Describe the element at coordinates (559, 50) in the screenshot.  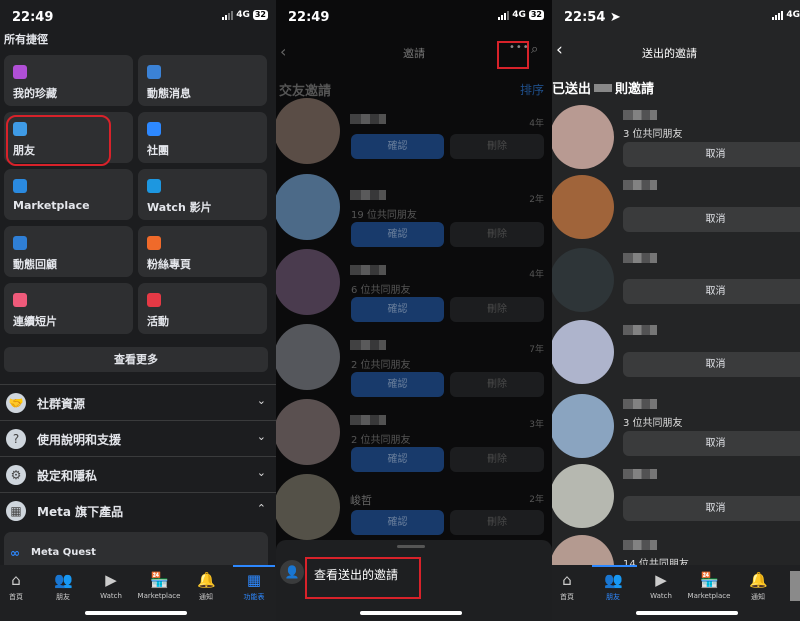
I see `back-icon: ‹` at that location.